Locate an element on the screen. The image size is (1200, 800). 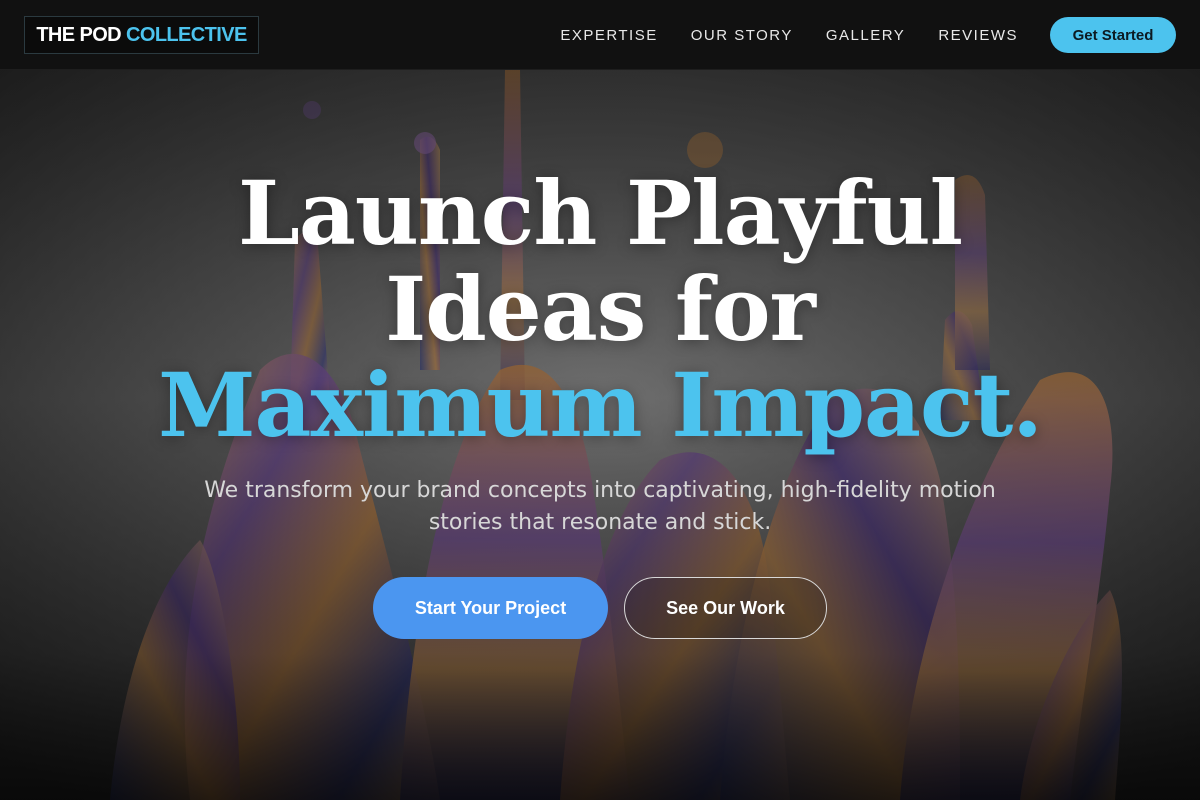
start-project-button: Start Your Project is located at coordinates (490, 608).